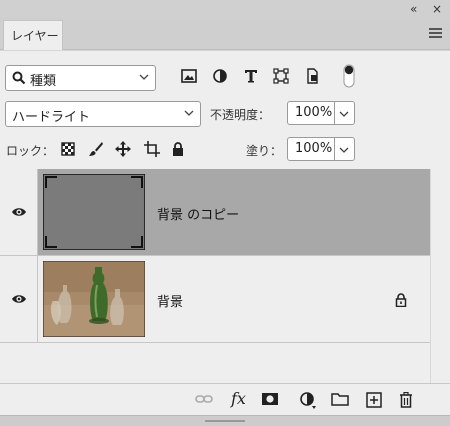 The height and width of the screenshot is (426, 450). Describe the element at coordinates (314, 112) in the screenshot. I see `opacity-value: 100%` at that location.